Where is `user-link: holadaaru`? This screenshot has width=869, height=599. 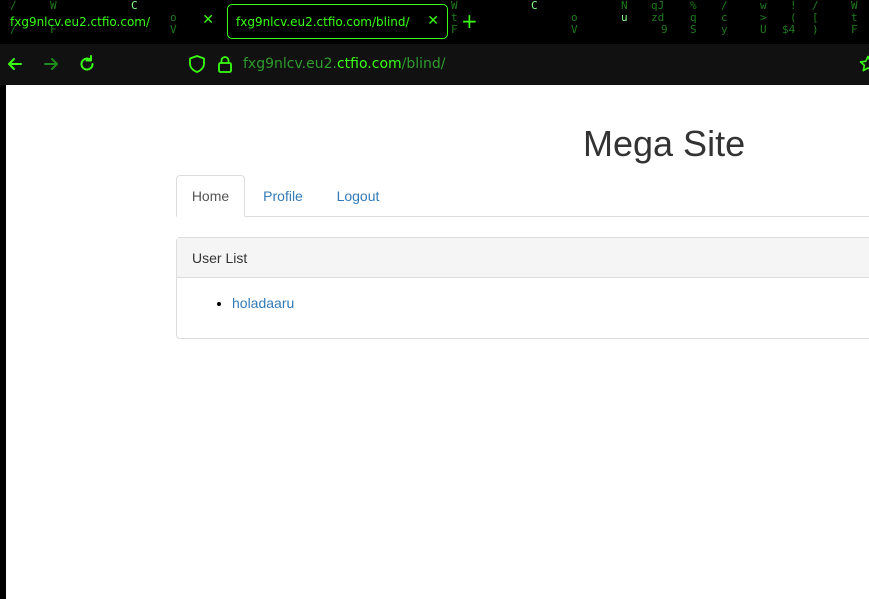 user-link: holadaaru is located at coordinates (263, 303).